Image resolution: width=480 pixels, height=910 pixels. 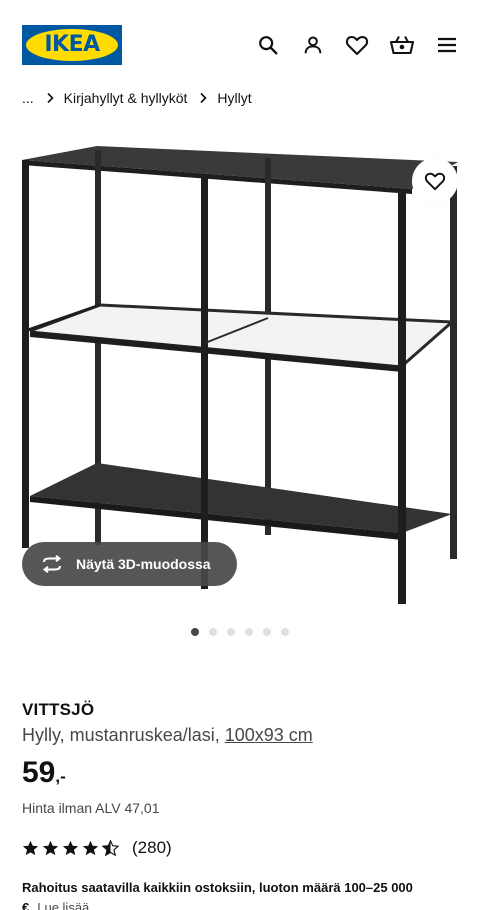 What do you see at coordinates (447, 45) in the screenshot?
I see `menu-icon` at bounding box center [447, 45].